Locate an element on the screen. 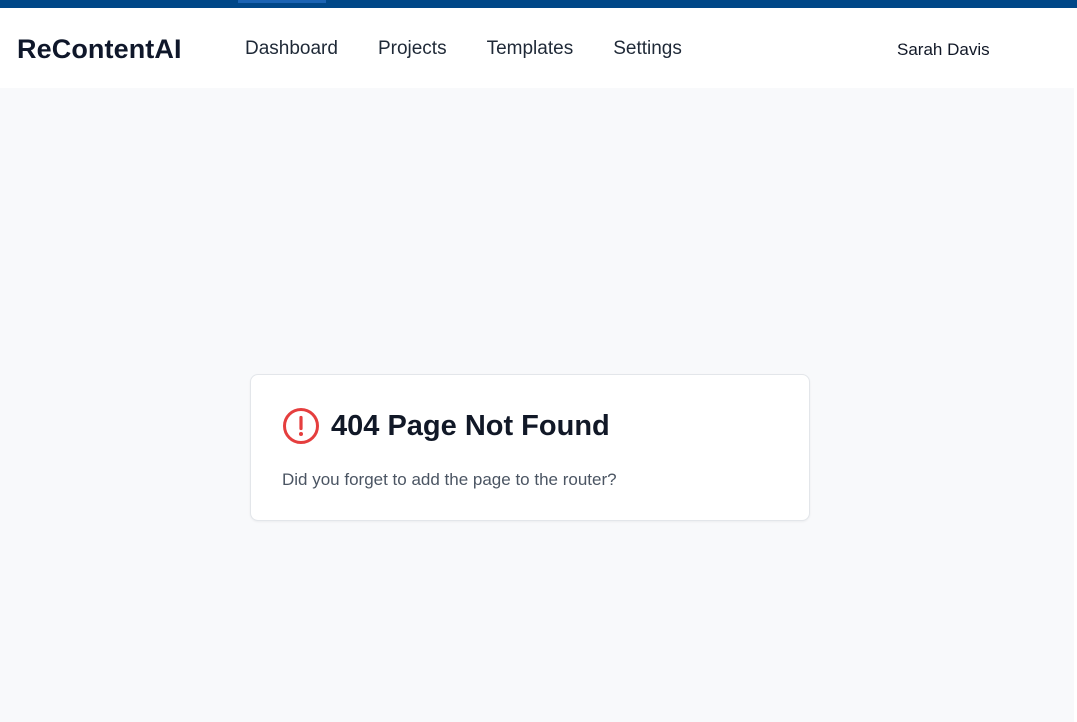 This screenshot has height=722, width=1077. page-title: 404 Page Not Found is located at coordinates (470, 426).